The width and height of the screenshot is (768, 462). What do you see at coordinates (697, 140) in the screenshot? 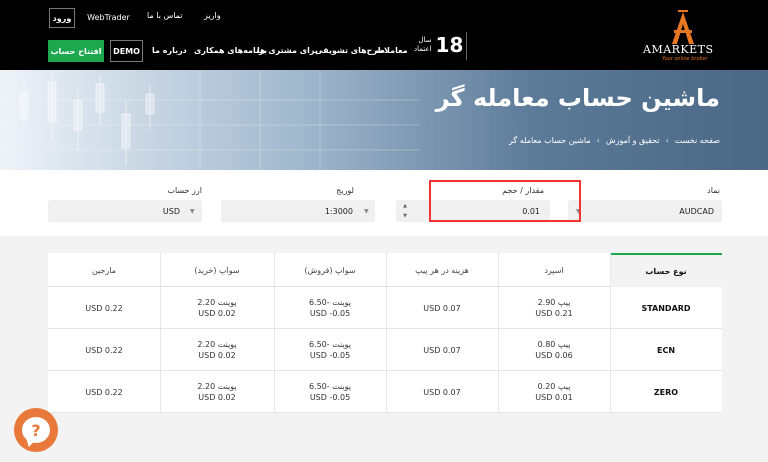
I see `breadcrumb-home: صفحه نخست` at bounding box center [697, 140].